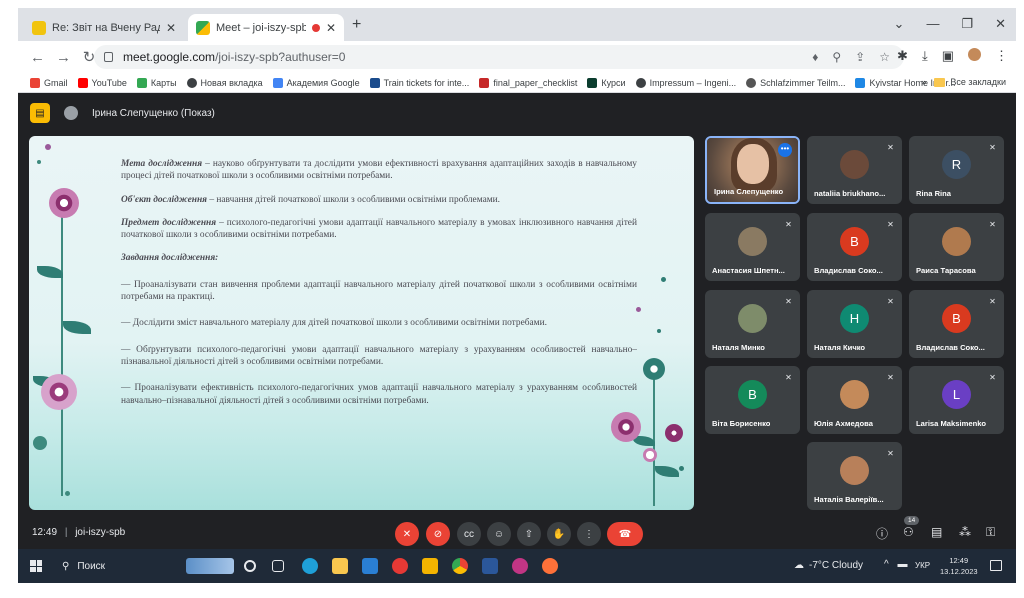  What do you see at coordinates (589, 534) in the screenshot?
I see `more-options-button: ⋮` at bounding box center [589, 534].